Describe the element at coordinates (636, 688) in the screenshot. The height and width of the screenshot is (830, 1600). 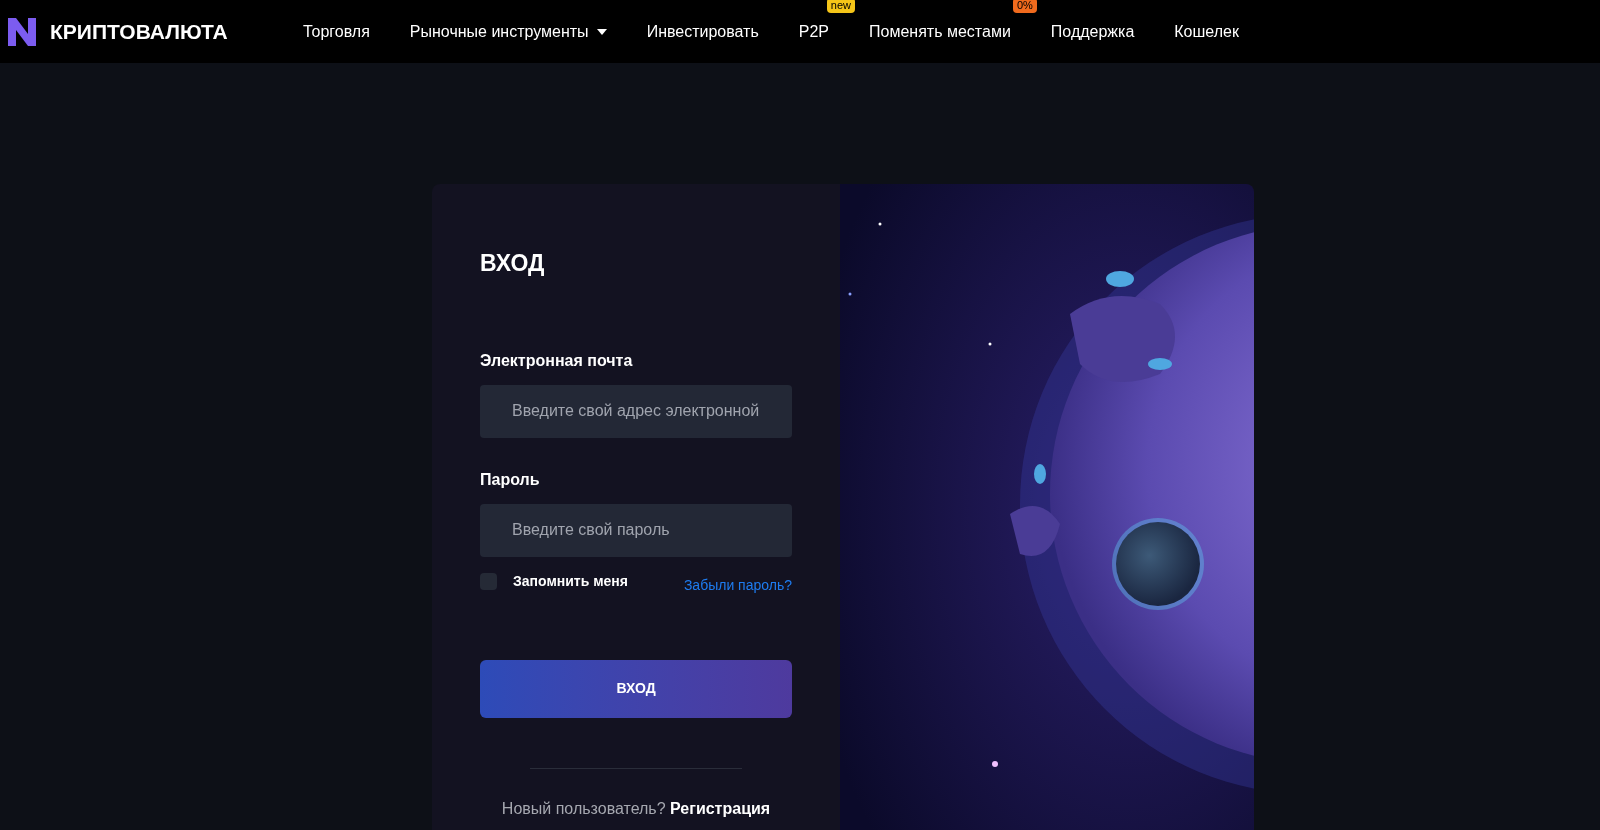
I see `login-button: ВХОД` at that location.